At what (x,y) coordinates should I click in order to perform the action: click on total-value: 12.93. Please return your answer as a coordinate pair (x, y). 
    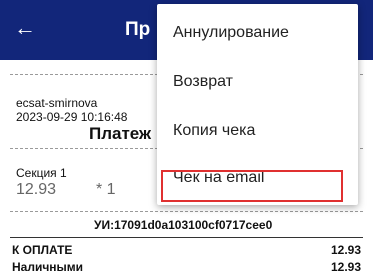
    Looking at the image, I should click on (345, 250).